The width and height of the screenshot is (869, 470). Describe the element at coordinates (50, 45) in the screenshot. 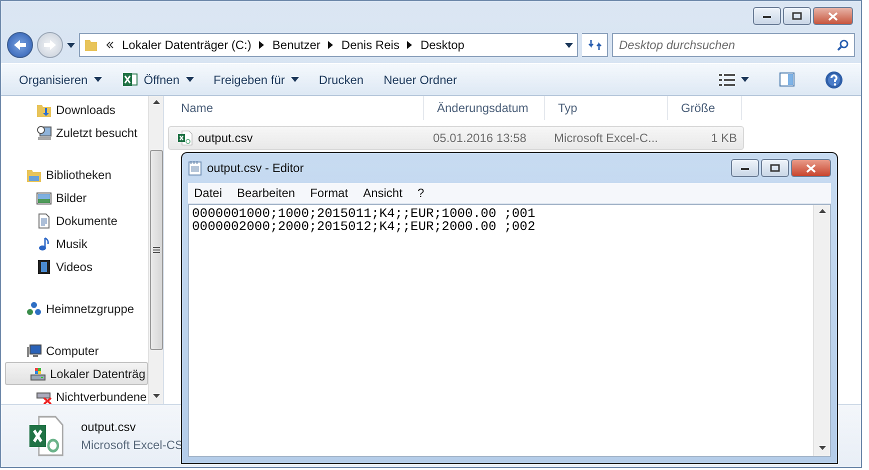

I see `forward-arrow-icon` at that location.